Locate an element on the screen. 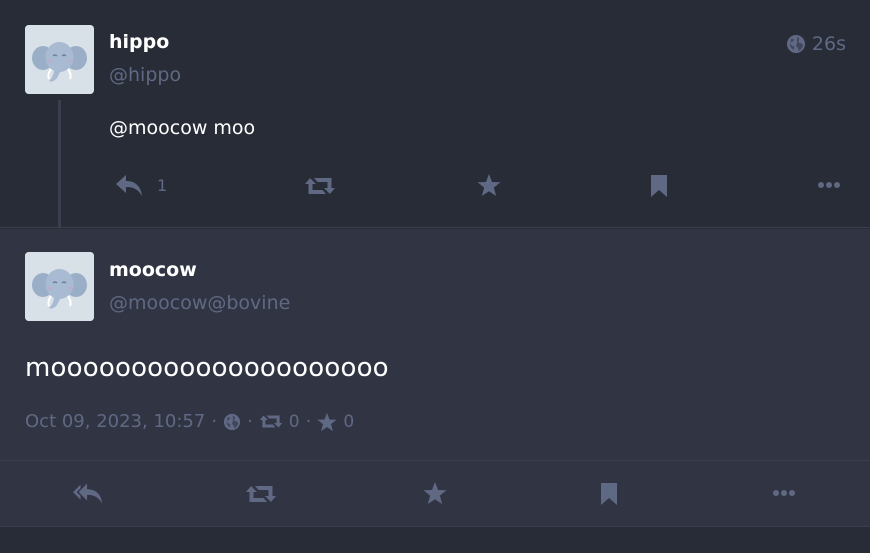 Image resolution: width=870 pixels, height=553 pixels. reply-button is located at coordinates (88, 493).